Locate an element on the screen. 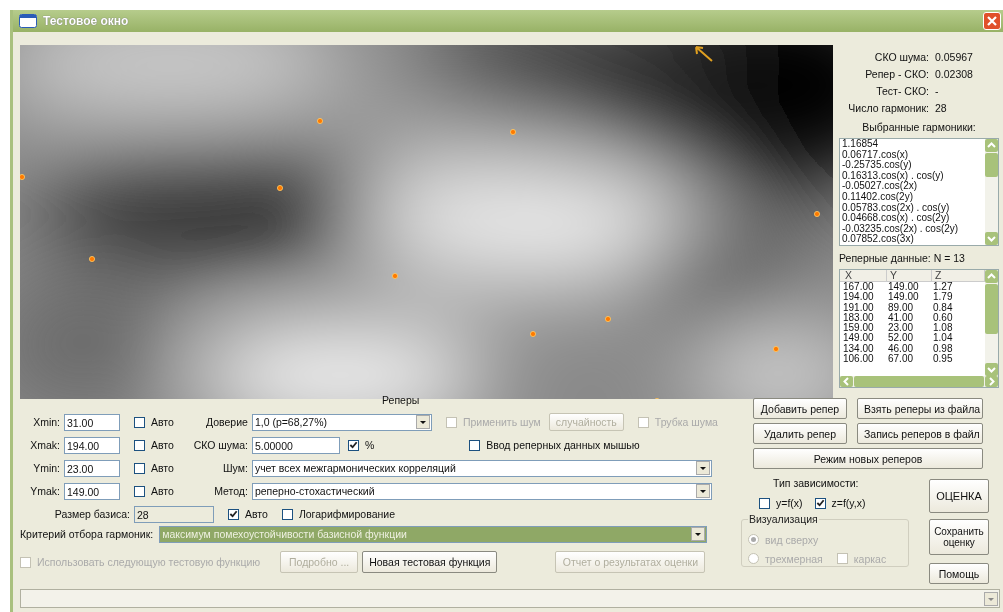 The image size is (1003, 612). field-label: Размер базиса: is located at coordinates (91, 514).